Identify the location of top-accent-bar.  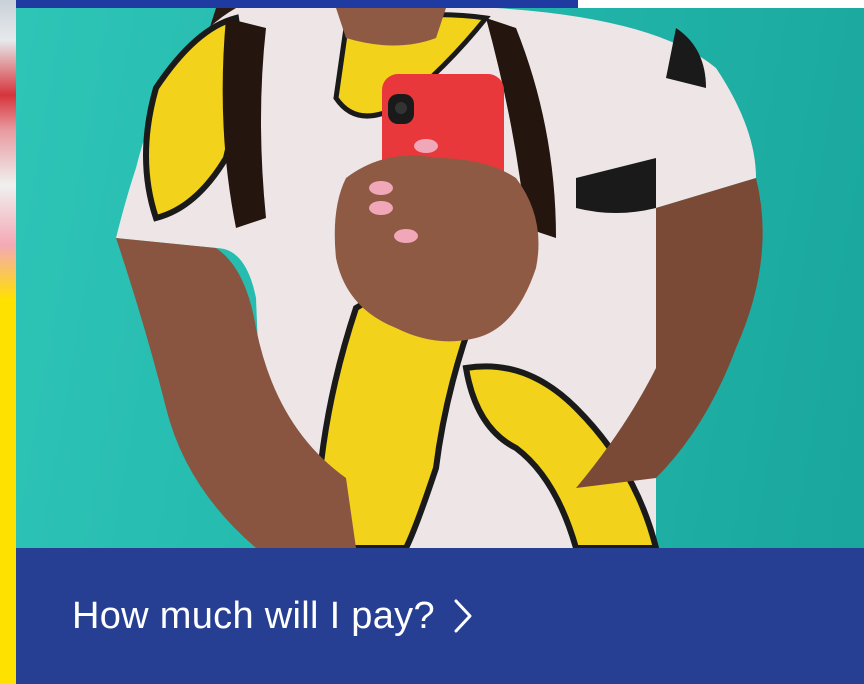
(297, 4).